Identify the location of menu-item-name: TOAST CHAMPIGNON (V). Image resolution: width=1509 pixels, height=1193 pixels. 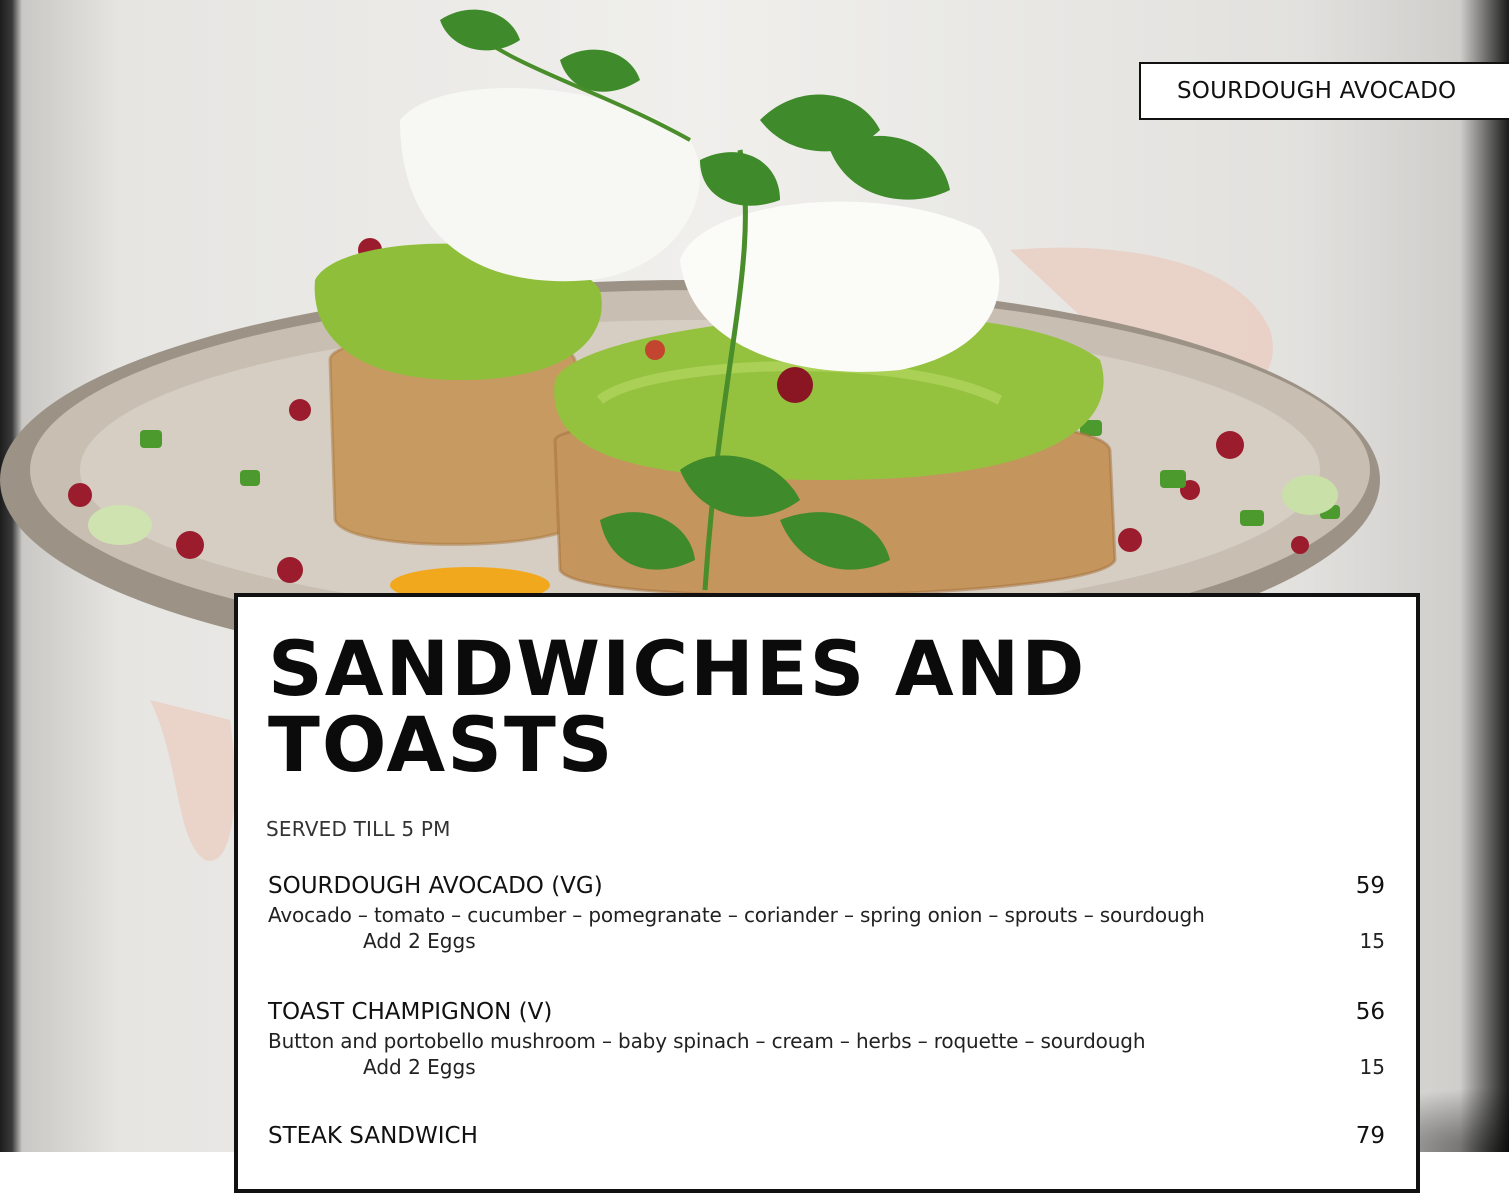
(410, 1012).